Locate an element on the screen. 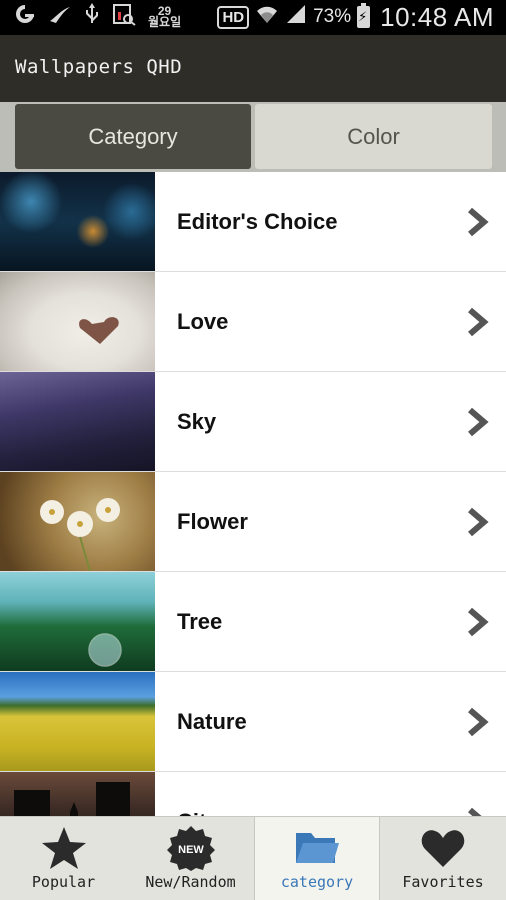 The image size is (506, 900). category-label: Nature is located at coordinates (212, 721).